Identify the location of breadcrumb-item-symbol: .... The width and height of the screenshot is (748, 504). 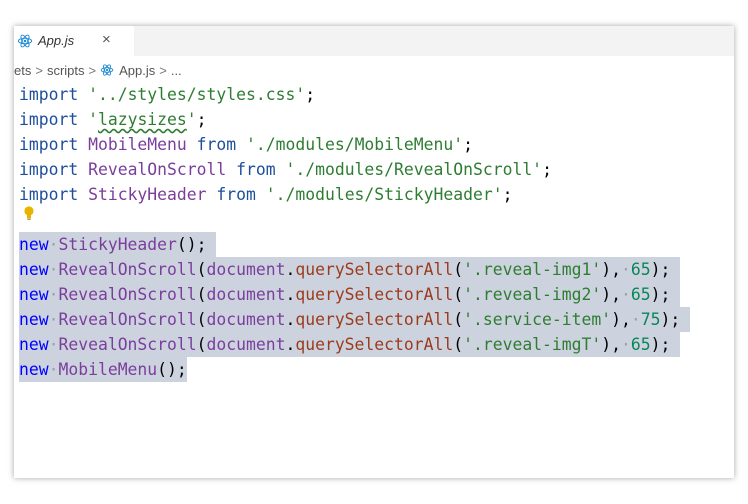
(176, 70).